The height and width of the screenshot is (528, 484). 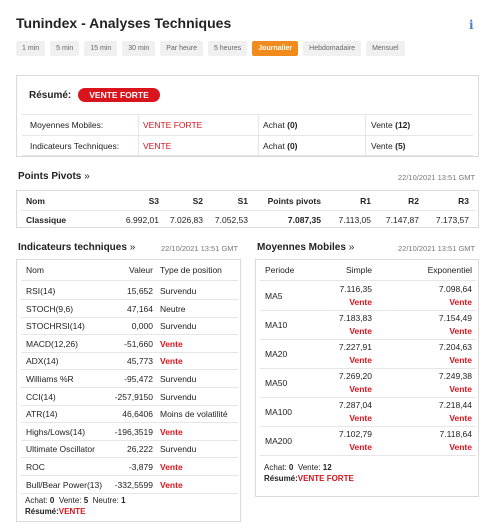 What do you see at coordinates (75, 506) in the screenshot?
I see `indicators-summary: Achat: 0 Vente: 5 Neutre: 1 Résumé:VENTE` at bounding box center [75, 506].